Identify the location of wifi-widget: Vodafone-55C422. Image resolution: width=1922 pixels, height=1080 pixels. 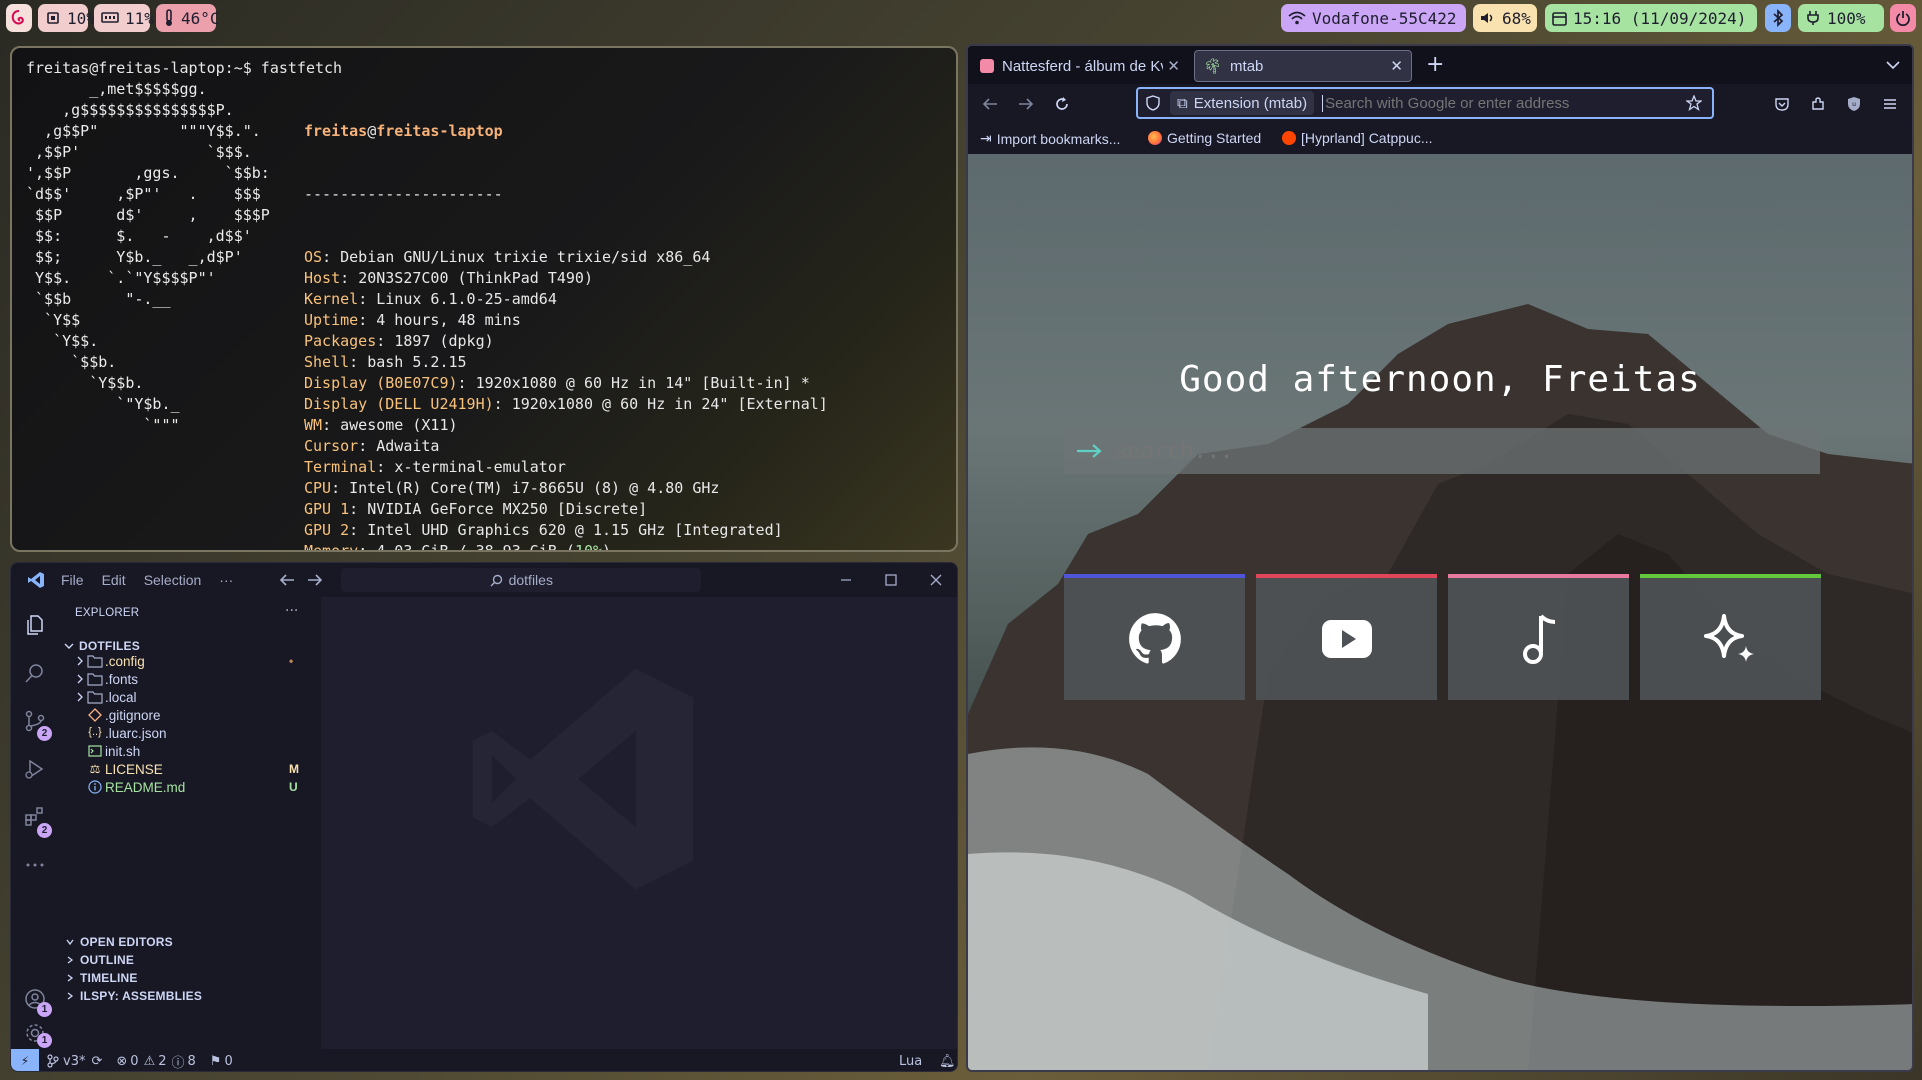
(1373, 18).